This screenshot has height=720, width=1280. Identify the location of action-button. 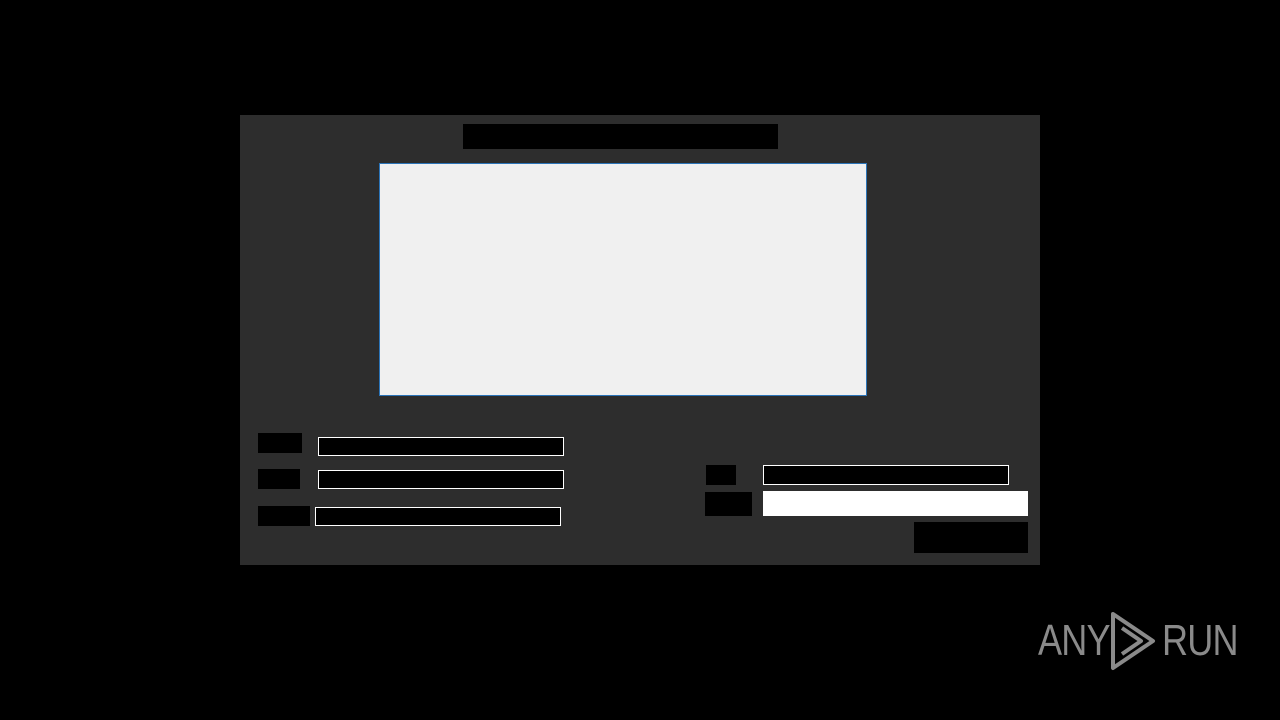
(971, 537).